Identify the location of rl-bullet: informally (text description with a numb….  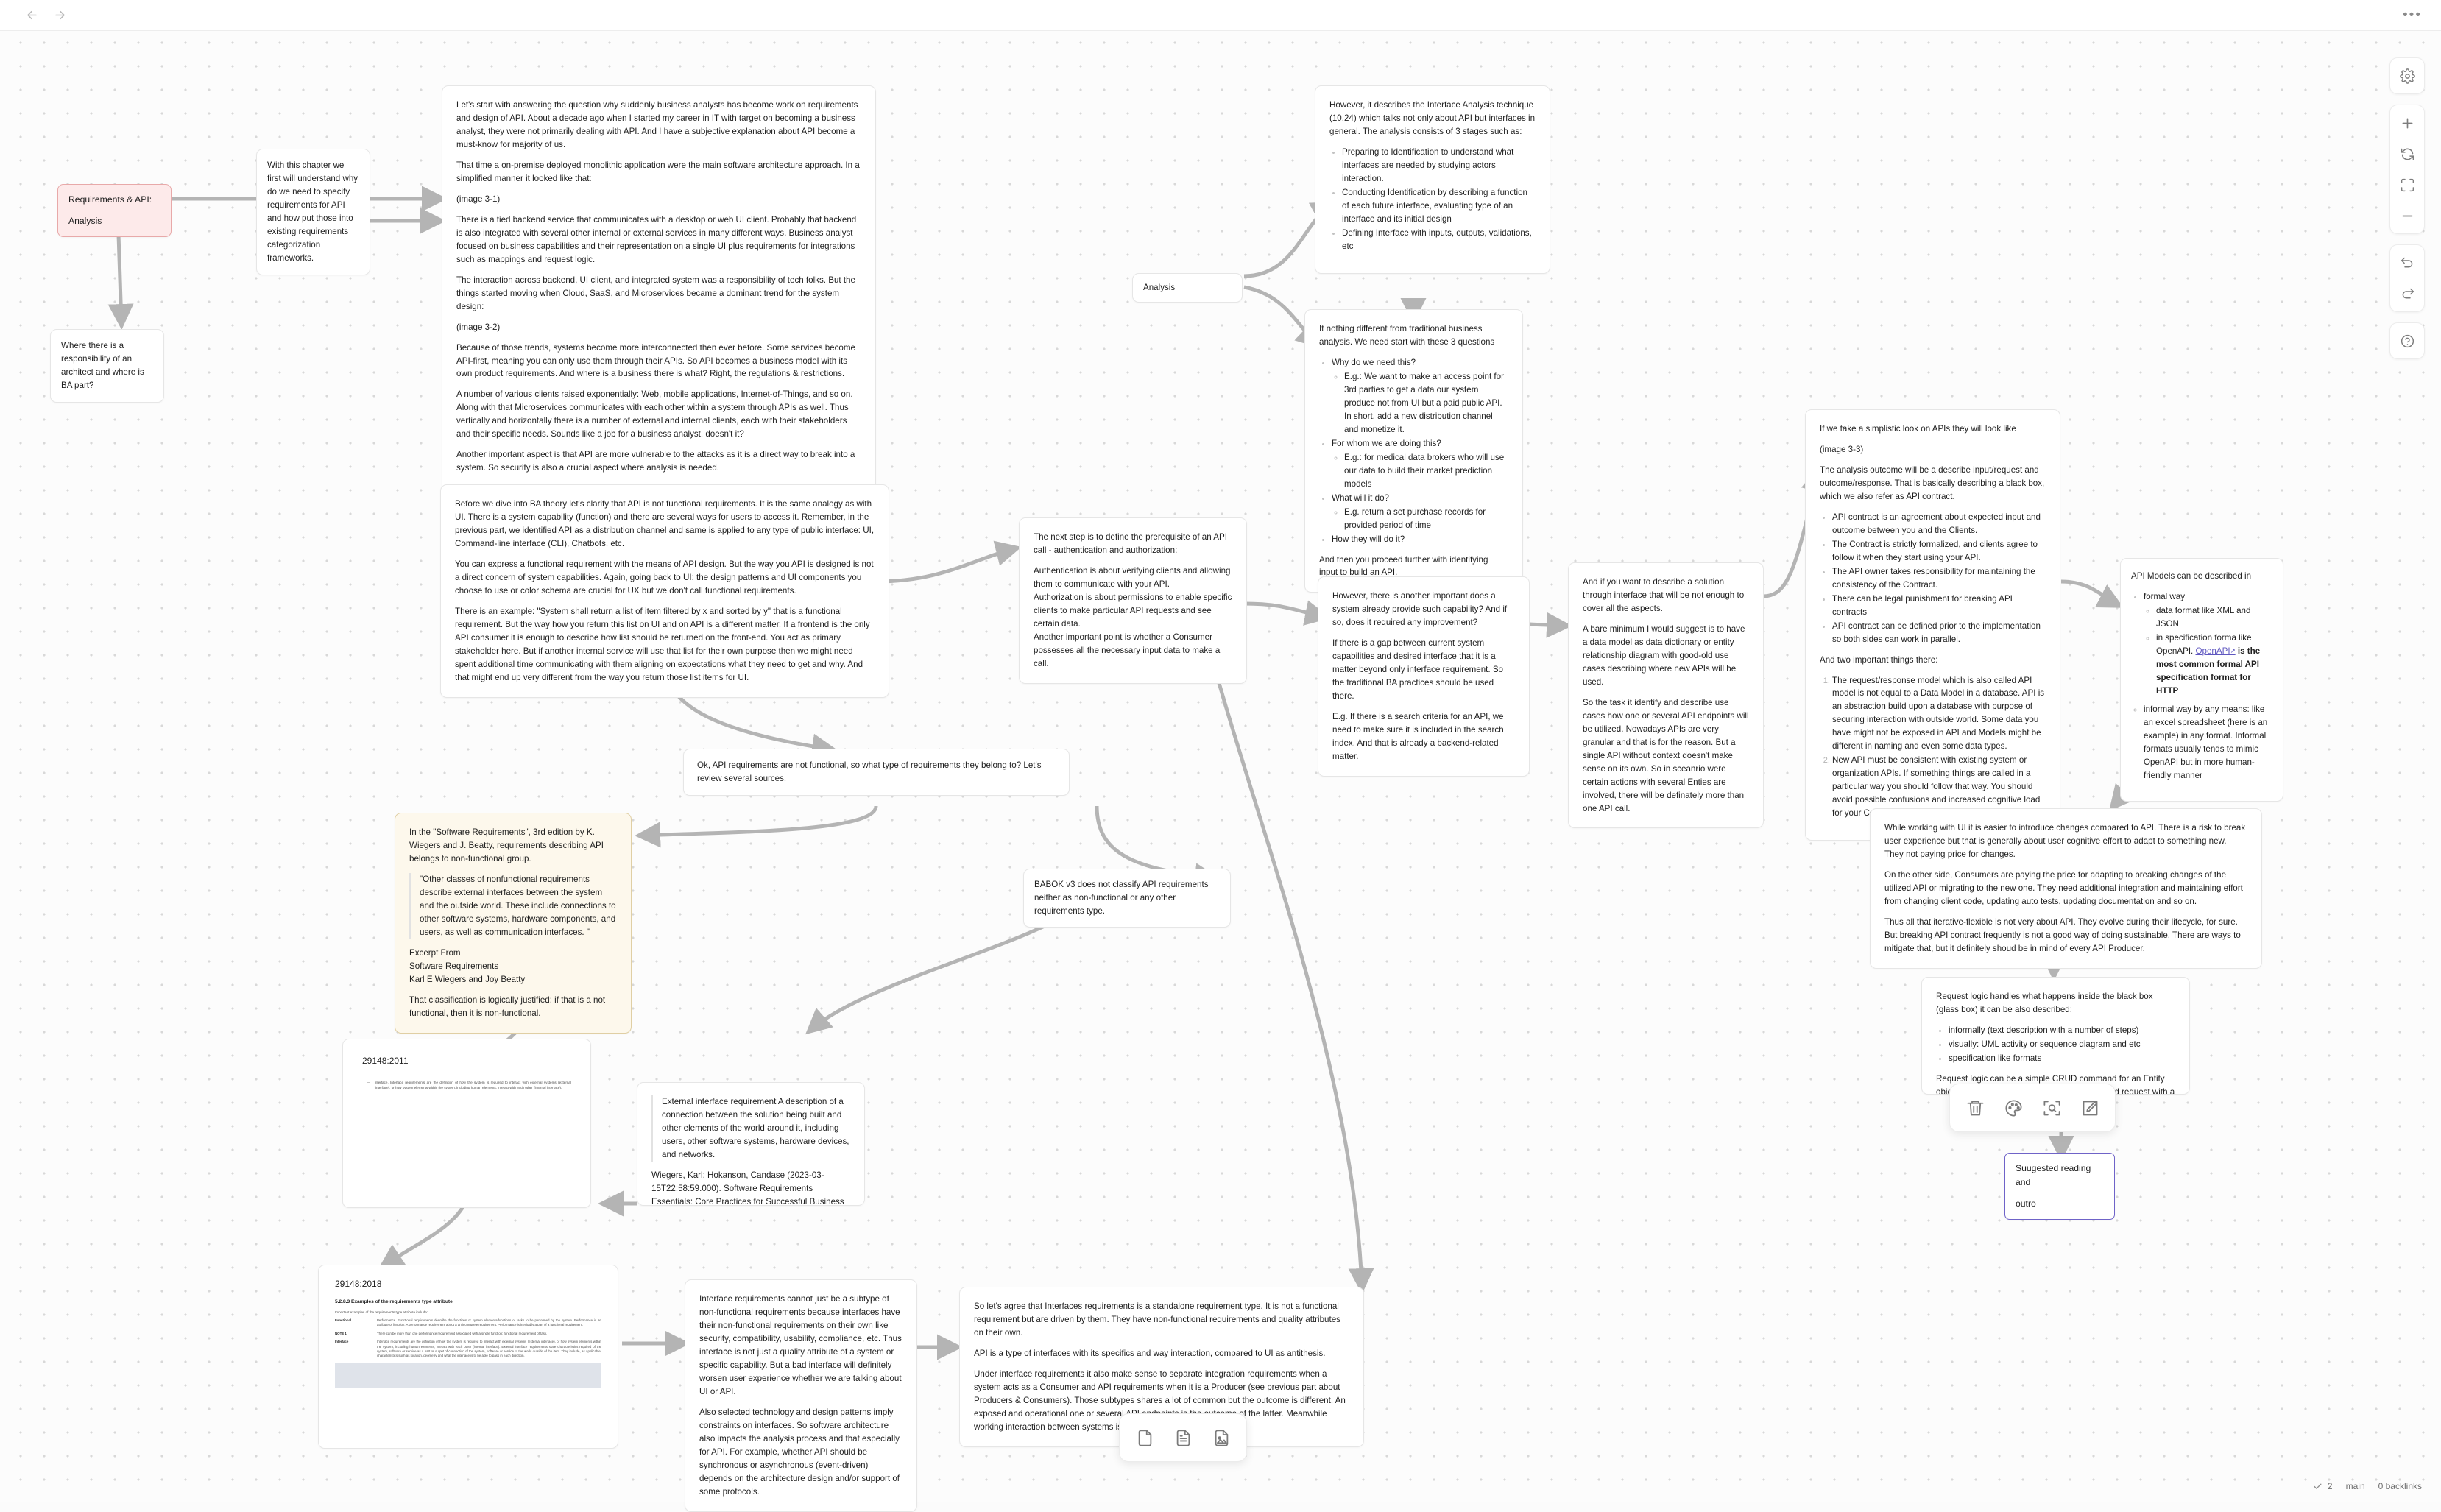
(2062, 1030).